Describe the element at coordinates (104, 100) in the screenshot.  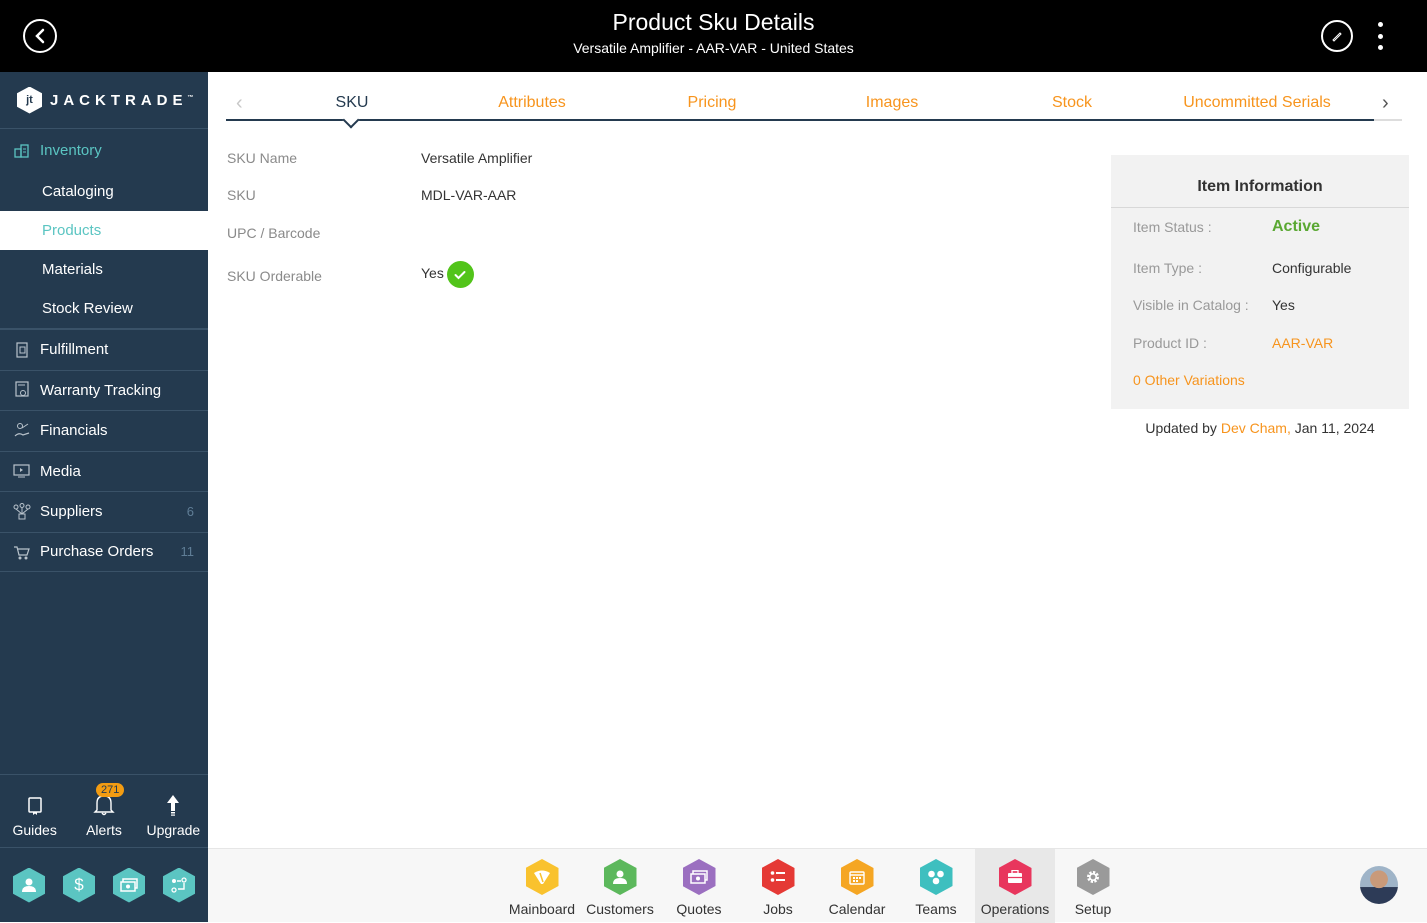
I see `jacktrade-logo: jt JACKTRADE™` at that location.